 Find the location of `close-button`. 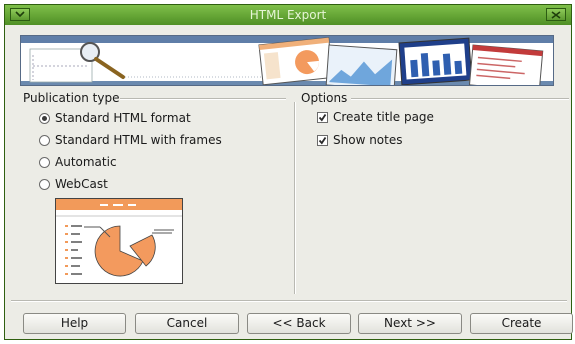

close-button is located at coordinates (556, 14).